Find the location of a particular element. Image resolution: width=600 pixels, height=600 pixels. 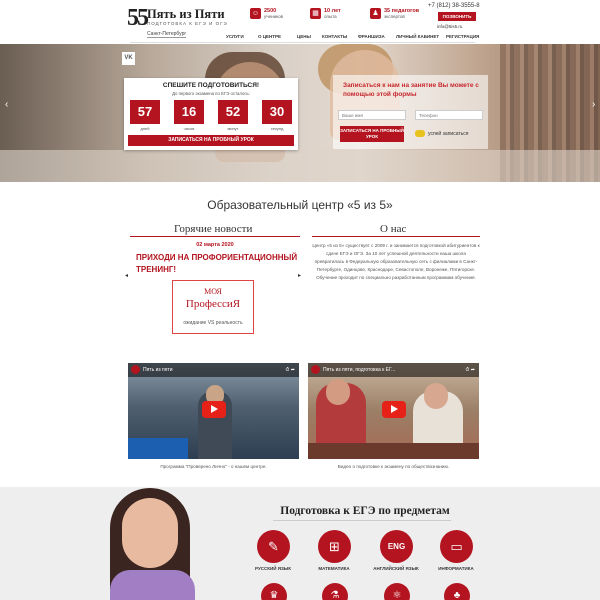

nav-item-contacts: КОНТАКТЫ is located at coordinates (334, 36).